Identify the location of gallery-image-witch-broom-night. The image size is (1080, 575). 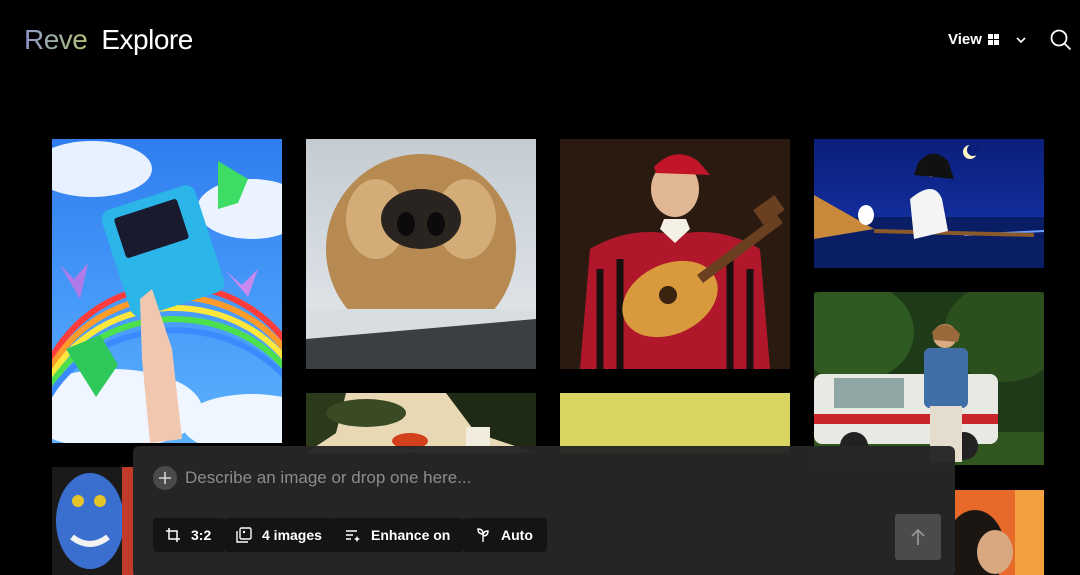
(929, 203).